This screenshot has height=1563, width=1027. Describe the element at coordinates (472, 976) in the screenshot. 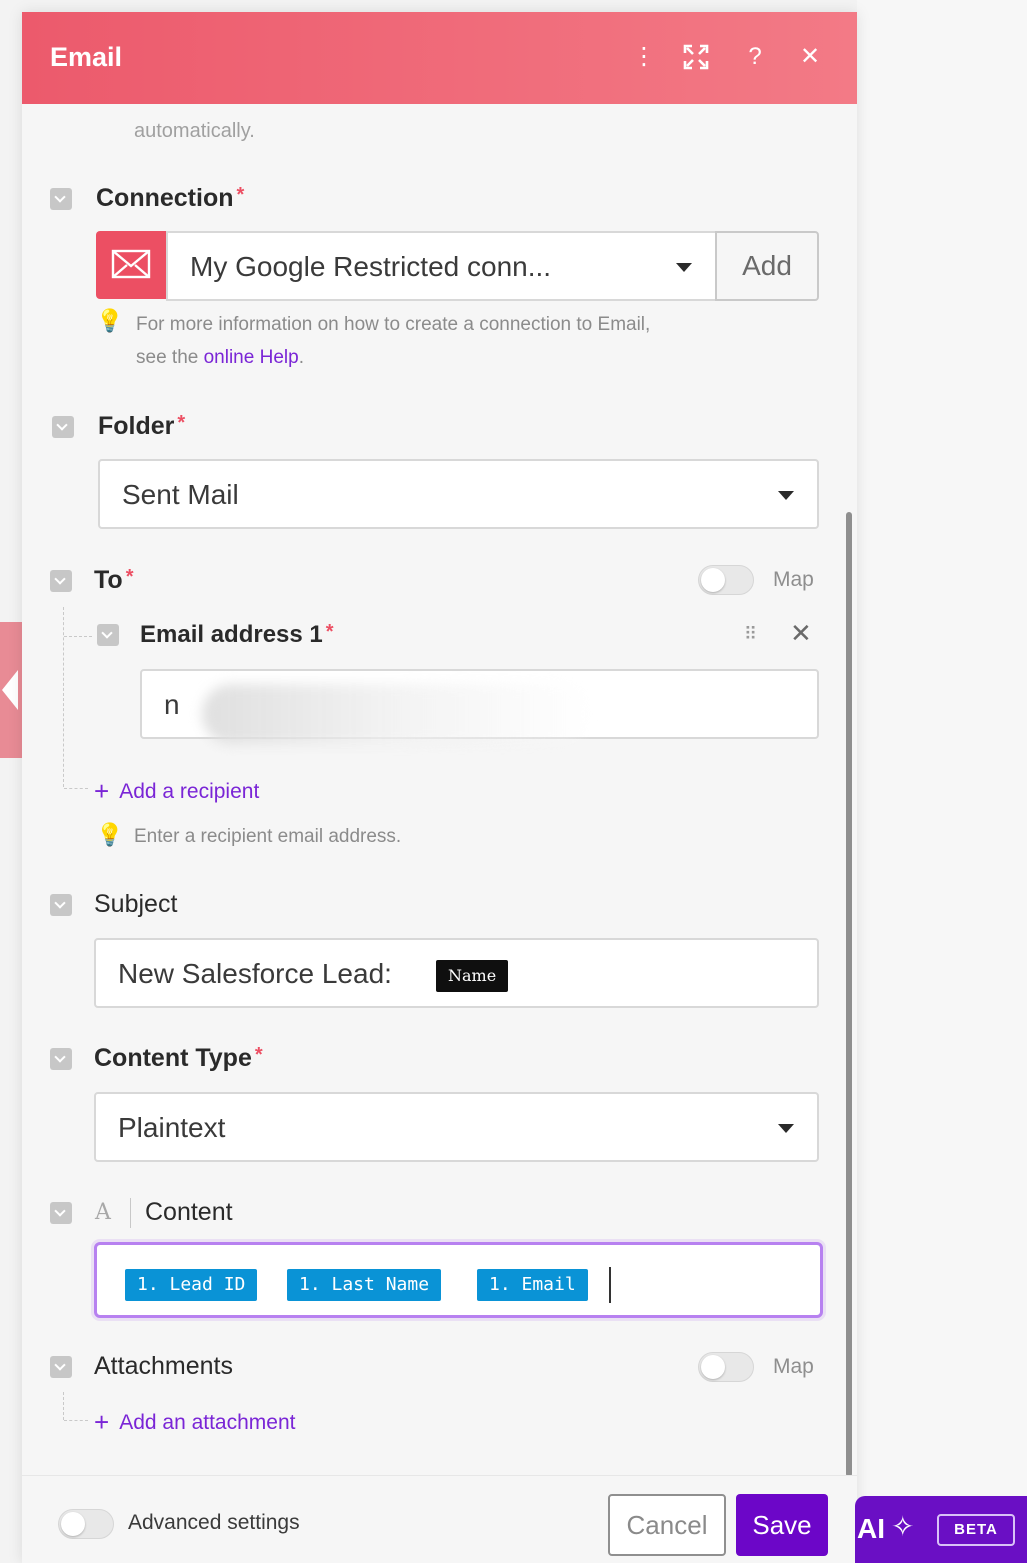

I see `mapped-variable-pill: Name` at that location.